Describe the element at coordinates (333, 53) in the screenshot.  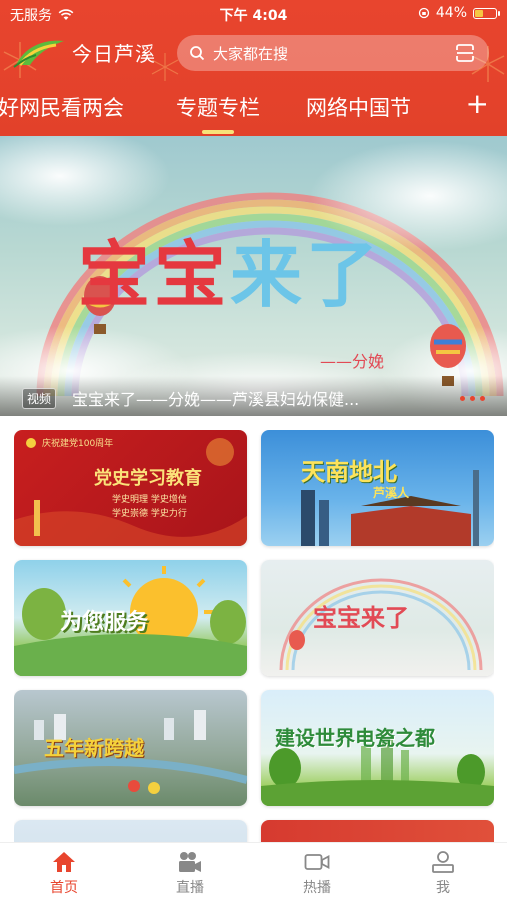
I see `search-bar: 大家都在搜` at that location.